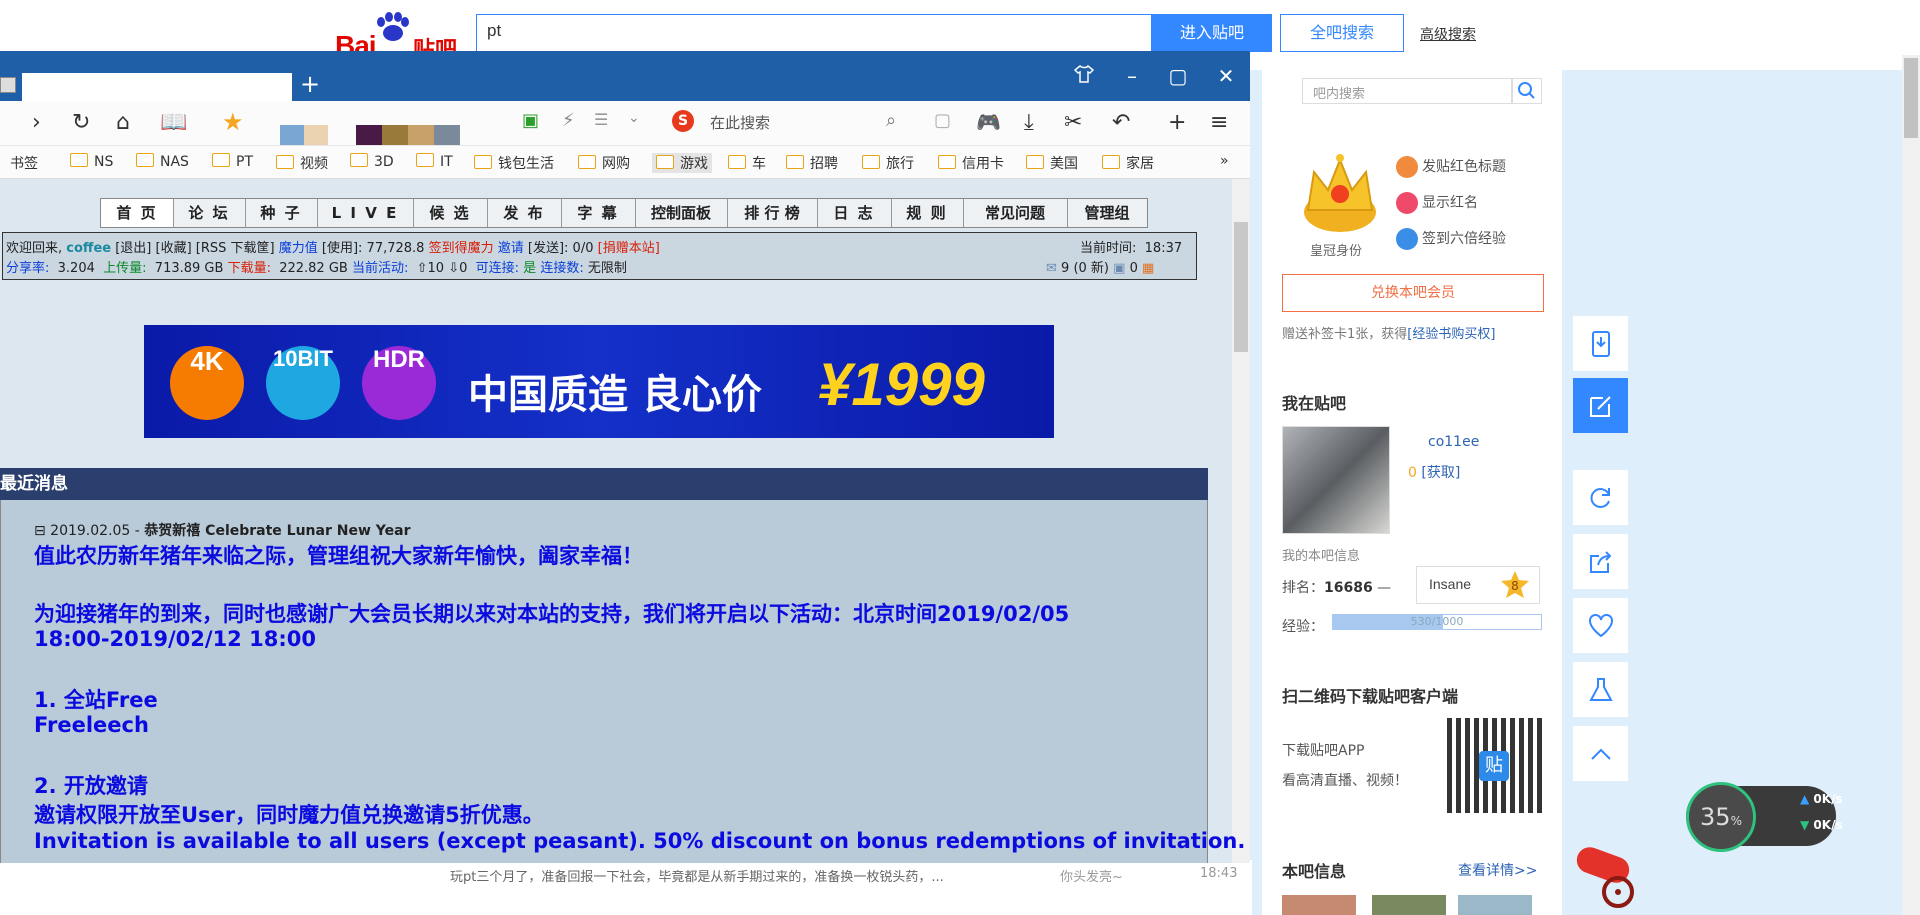 This screenshot has width=1920, height=915. I want to click on chevron-down-icon: ⌄, so click(634, 118).